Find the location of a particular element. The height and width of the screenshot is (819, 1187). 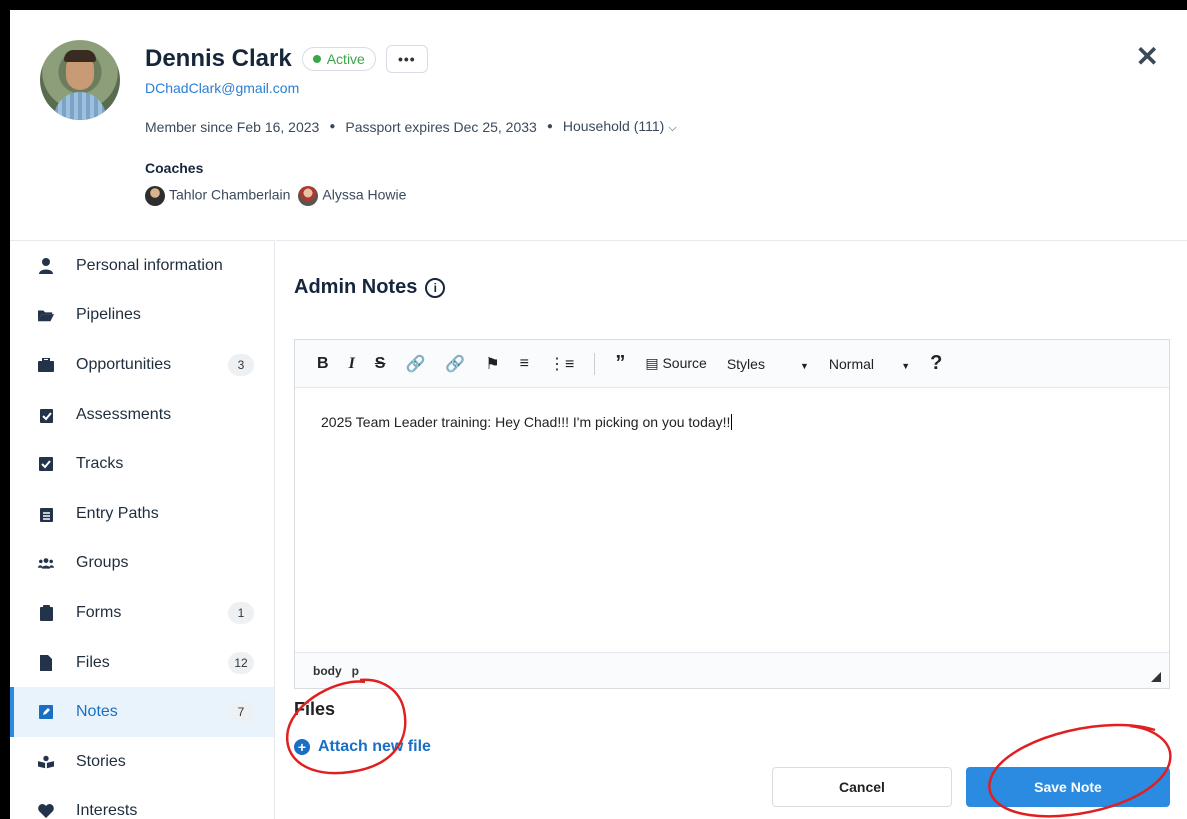

sidebar-item-label: Forms is located at coordinates (99, 612).